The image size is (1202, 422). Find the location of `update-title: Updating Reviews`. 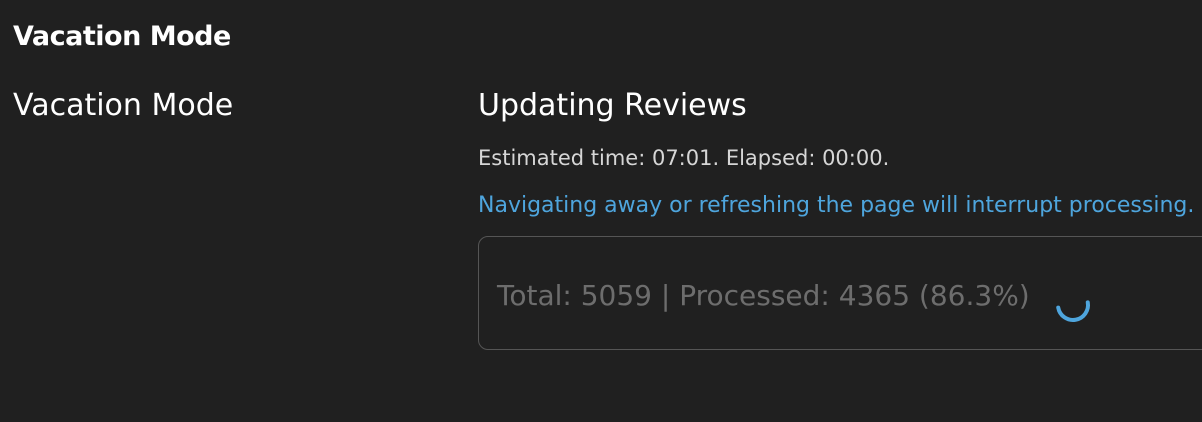

update-title: Updating Reviews is located at coordinates (612, 105).